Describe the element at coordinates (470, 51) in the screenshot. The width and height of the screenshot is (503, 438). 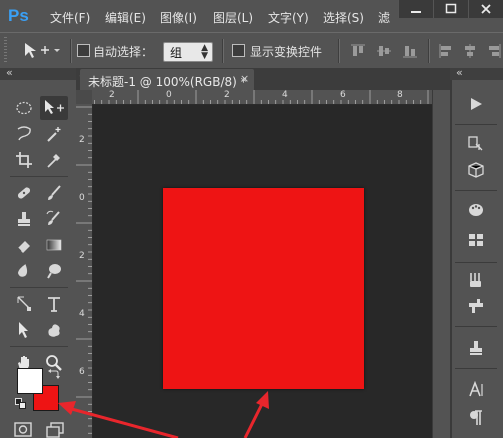
I see `align-horizontal-center-icon` at that location.